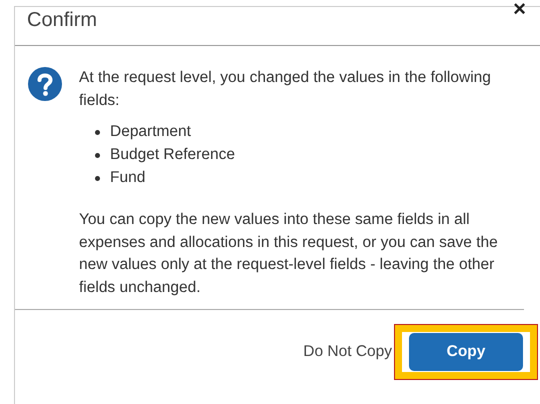 The height and width of the screenshot is (404, 540). What do you see at coordinates (62, 20) in the screenshot?
I see `dialog-title: Confirm` at bounding box center [62, 20].